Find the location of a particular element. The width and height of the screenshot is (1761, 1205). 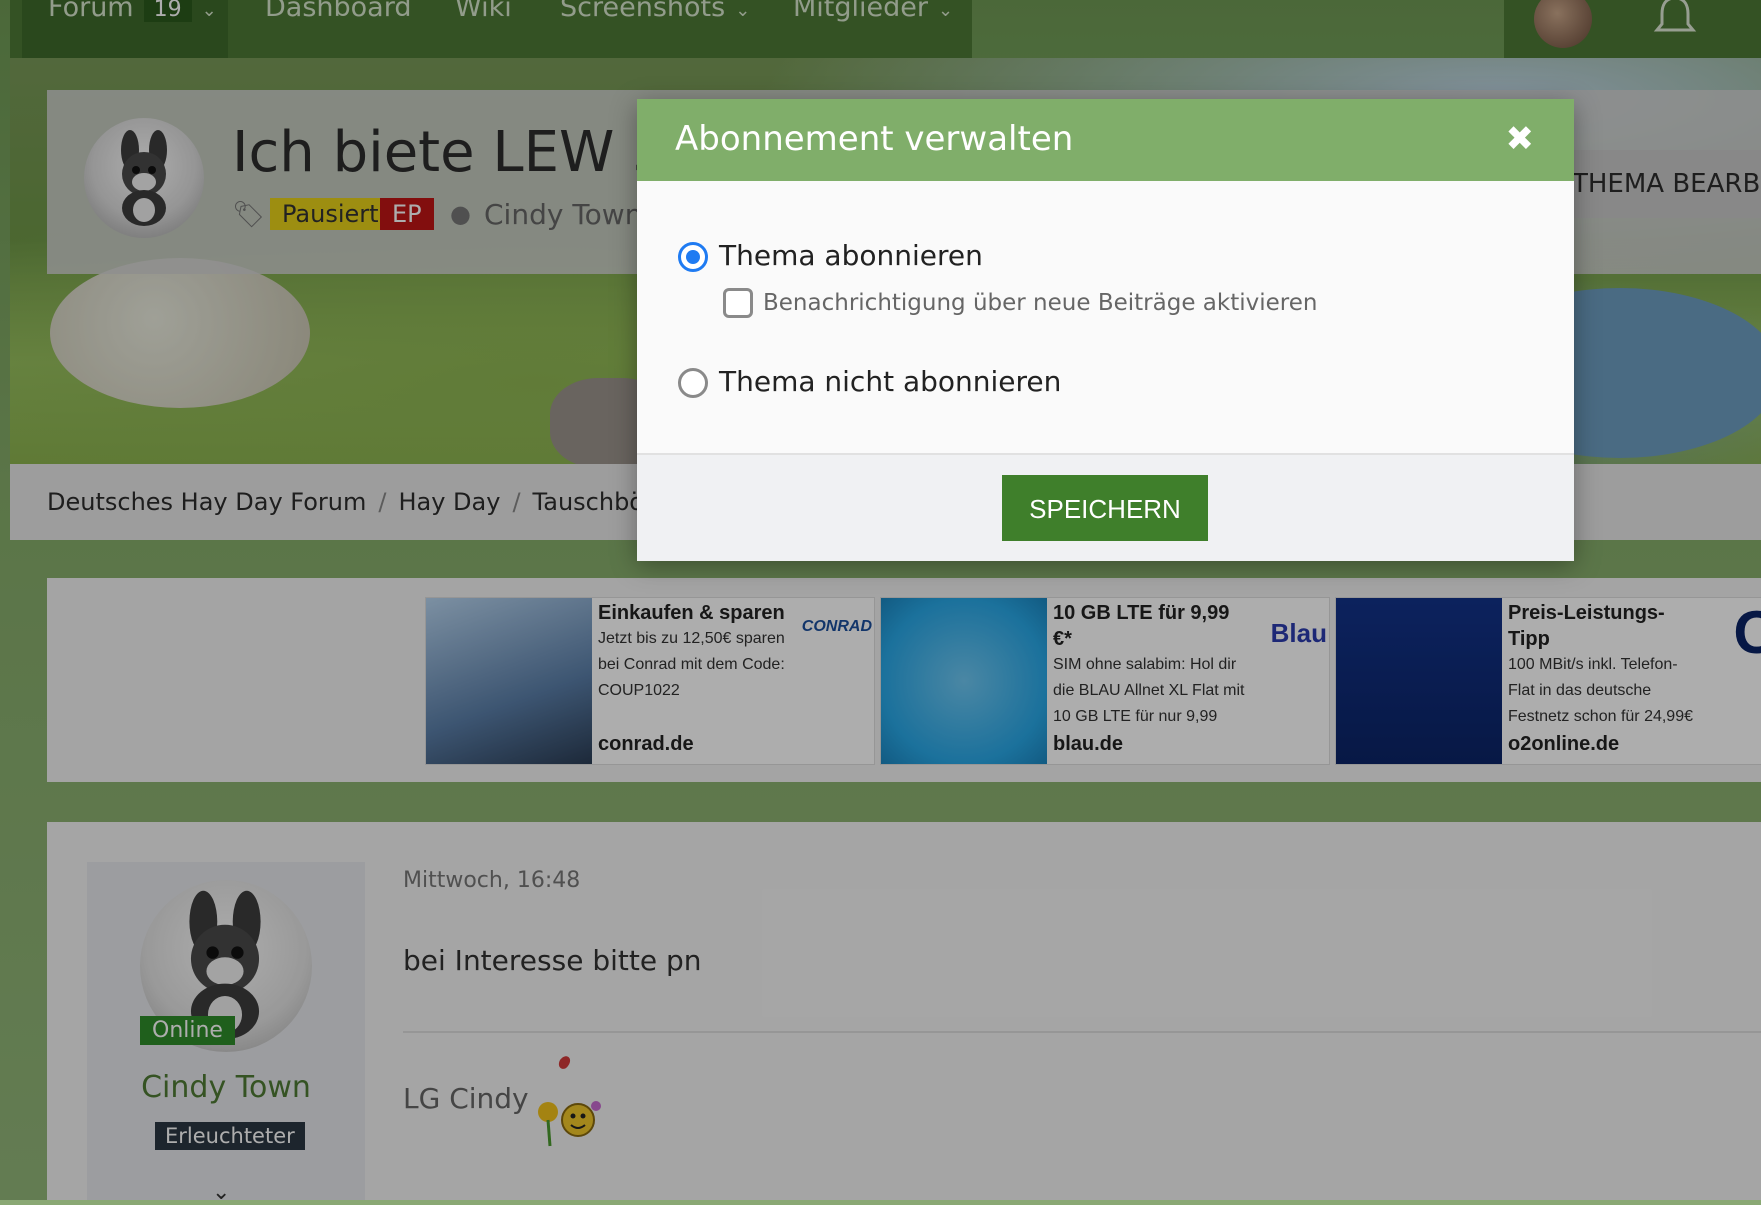

radio-unsubscribe is located at coordinates (693, 383).